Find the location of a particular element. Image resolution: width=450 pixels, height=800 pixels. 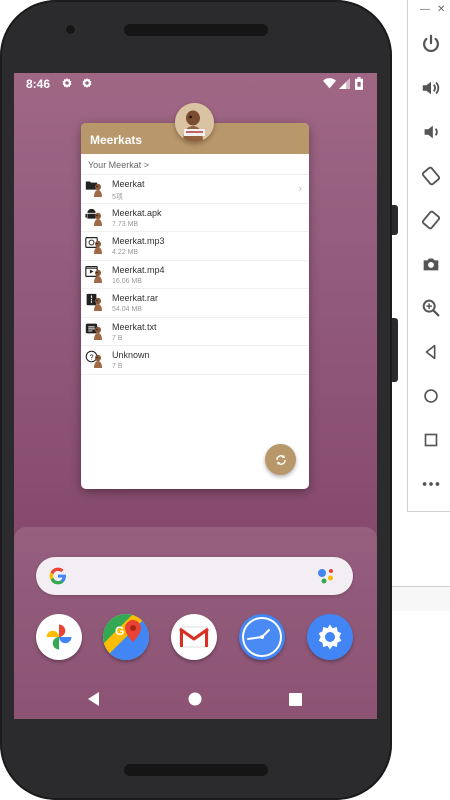

app-icon is located at coordinates (194, 122).